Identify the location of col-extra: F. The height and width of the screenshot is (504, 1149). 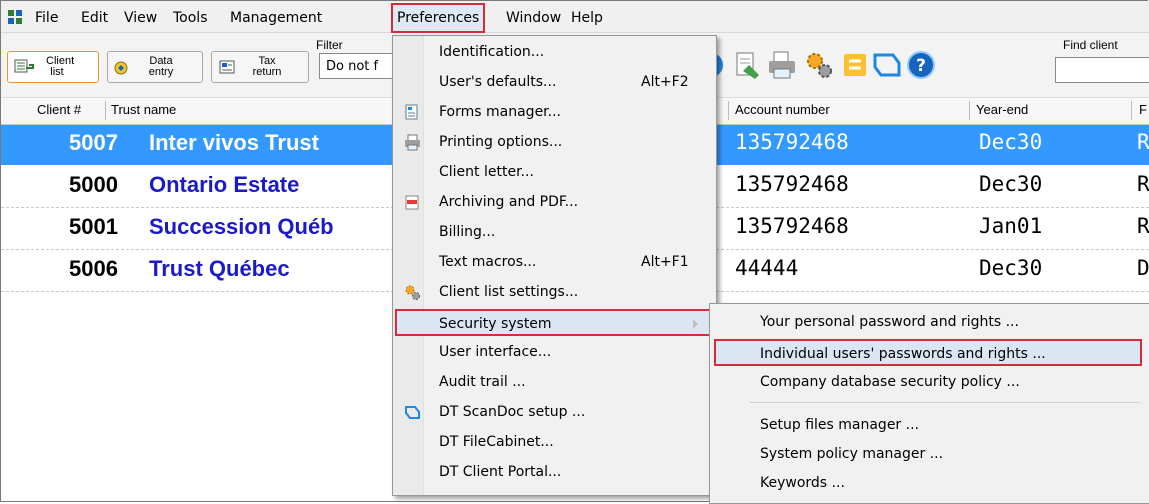
(1143, 109).